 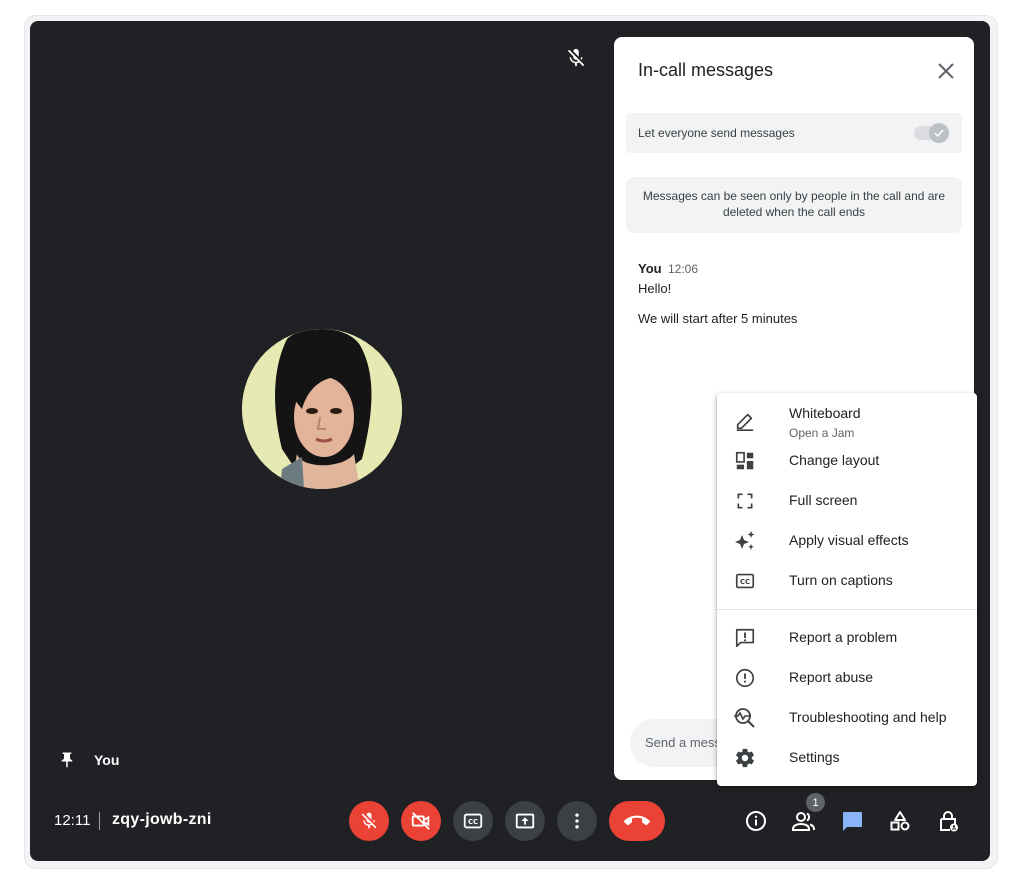 What do you see at coordinates (655, 288) in the screenshot?
I see `message-text: Hello!` at bounding box center [655, 288].